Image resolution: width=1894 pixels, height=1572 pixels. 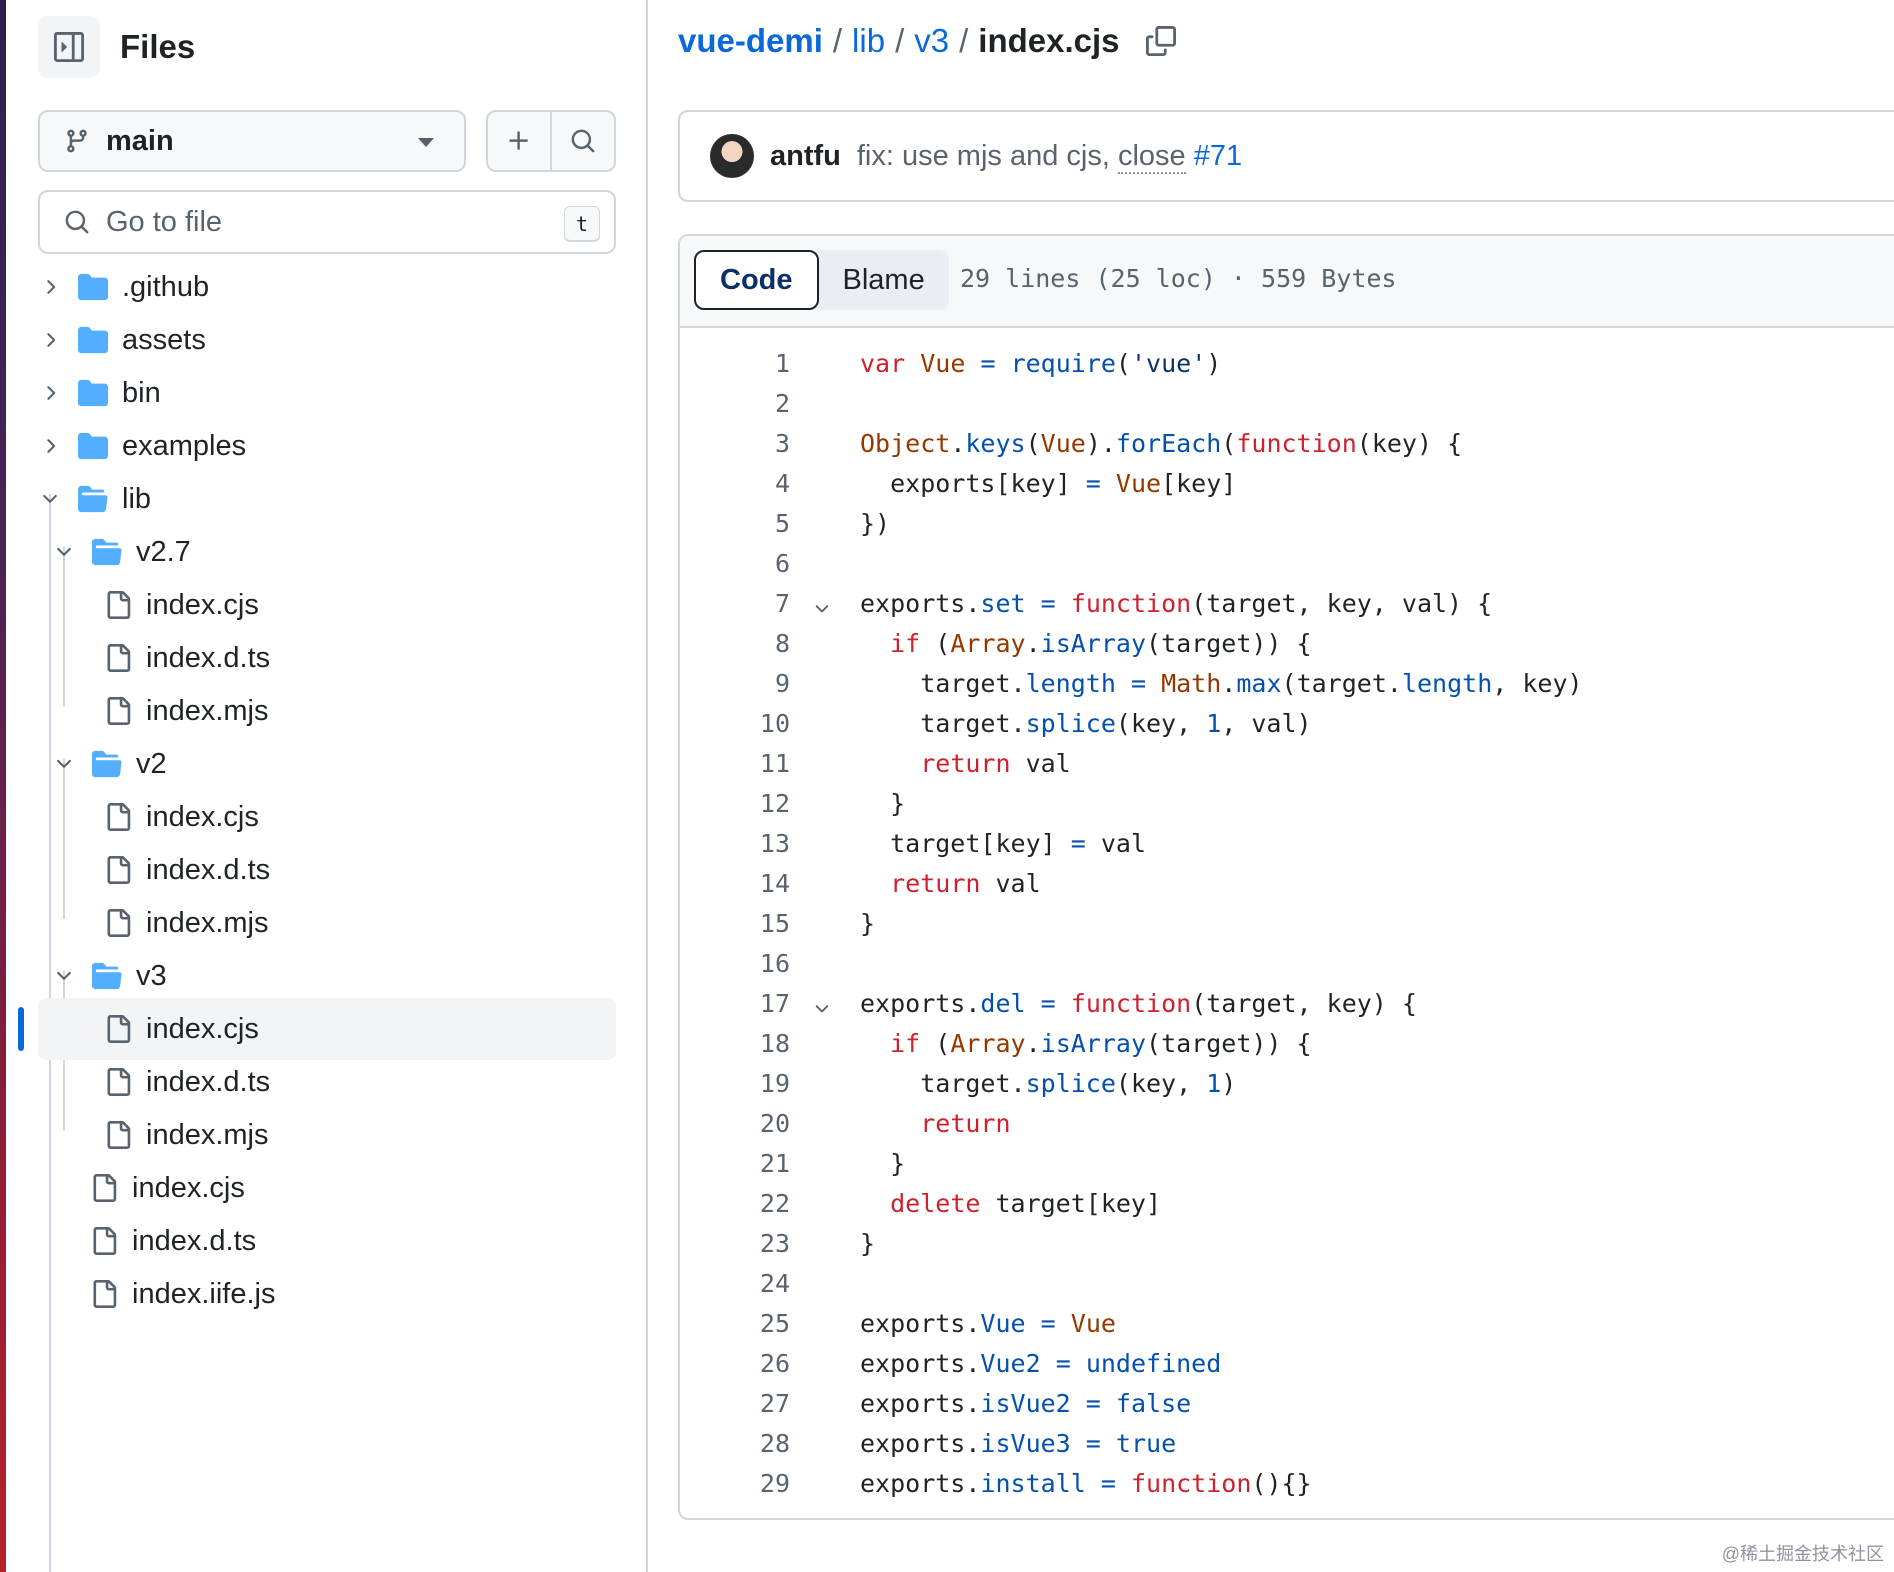 I want to click on line-number: 1, so click(x=735, y=364).